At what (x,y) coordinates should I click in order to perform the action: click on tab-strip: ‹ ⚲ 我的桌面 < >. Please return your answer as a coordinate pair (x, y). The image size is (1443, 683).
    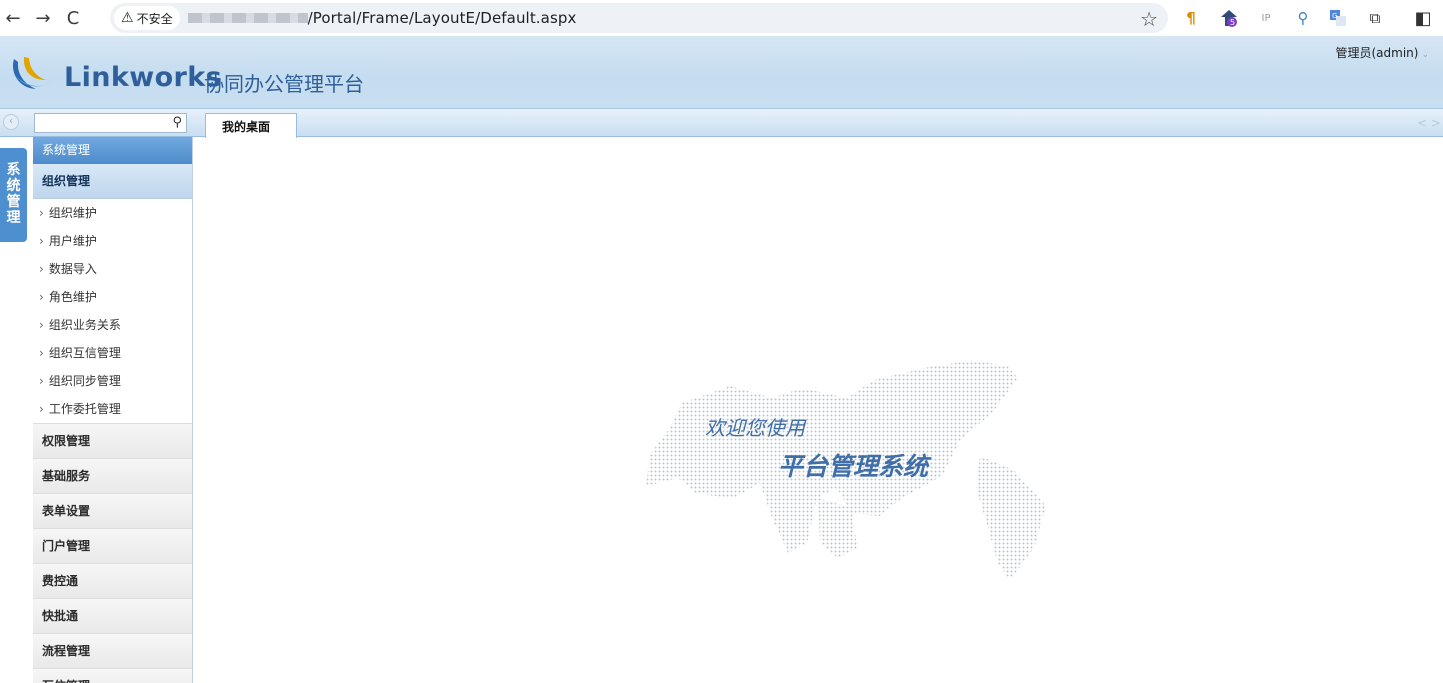
    Looking at the image, I should click on (721, 123).